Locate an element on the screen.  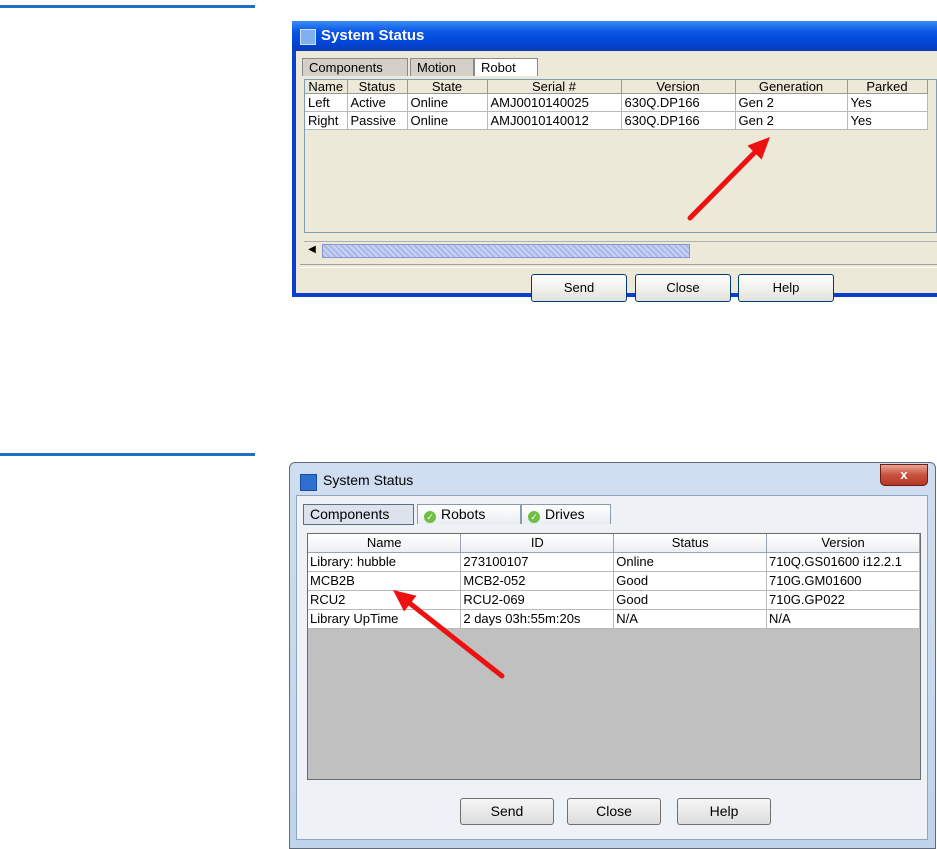
horizontal-scrollbar: ◀ is located at coordinates (620, 249).